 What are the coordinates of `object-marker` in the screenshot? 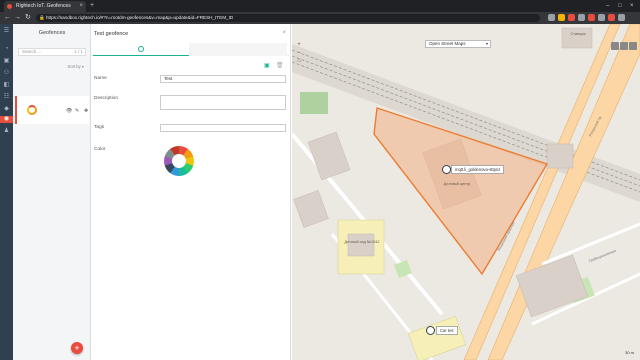 It's located at (446, 169).